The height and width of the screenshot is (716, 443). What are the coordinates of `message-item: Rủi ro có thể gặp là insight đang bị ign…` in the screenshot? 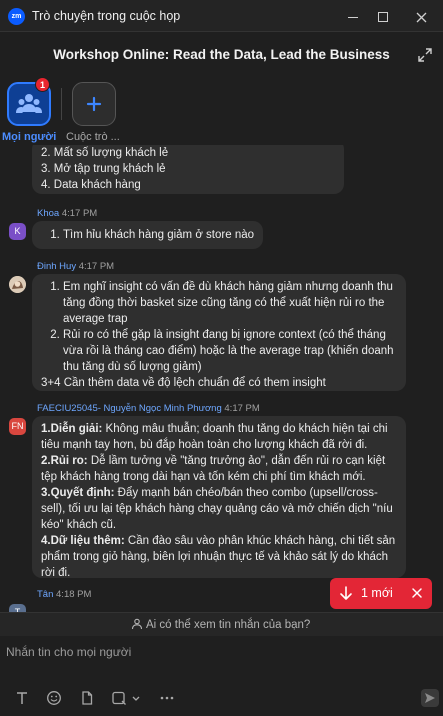 It's located at (230, 351).